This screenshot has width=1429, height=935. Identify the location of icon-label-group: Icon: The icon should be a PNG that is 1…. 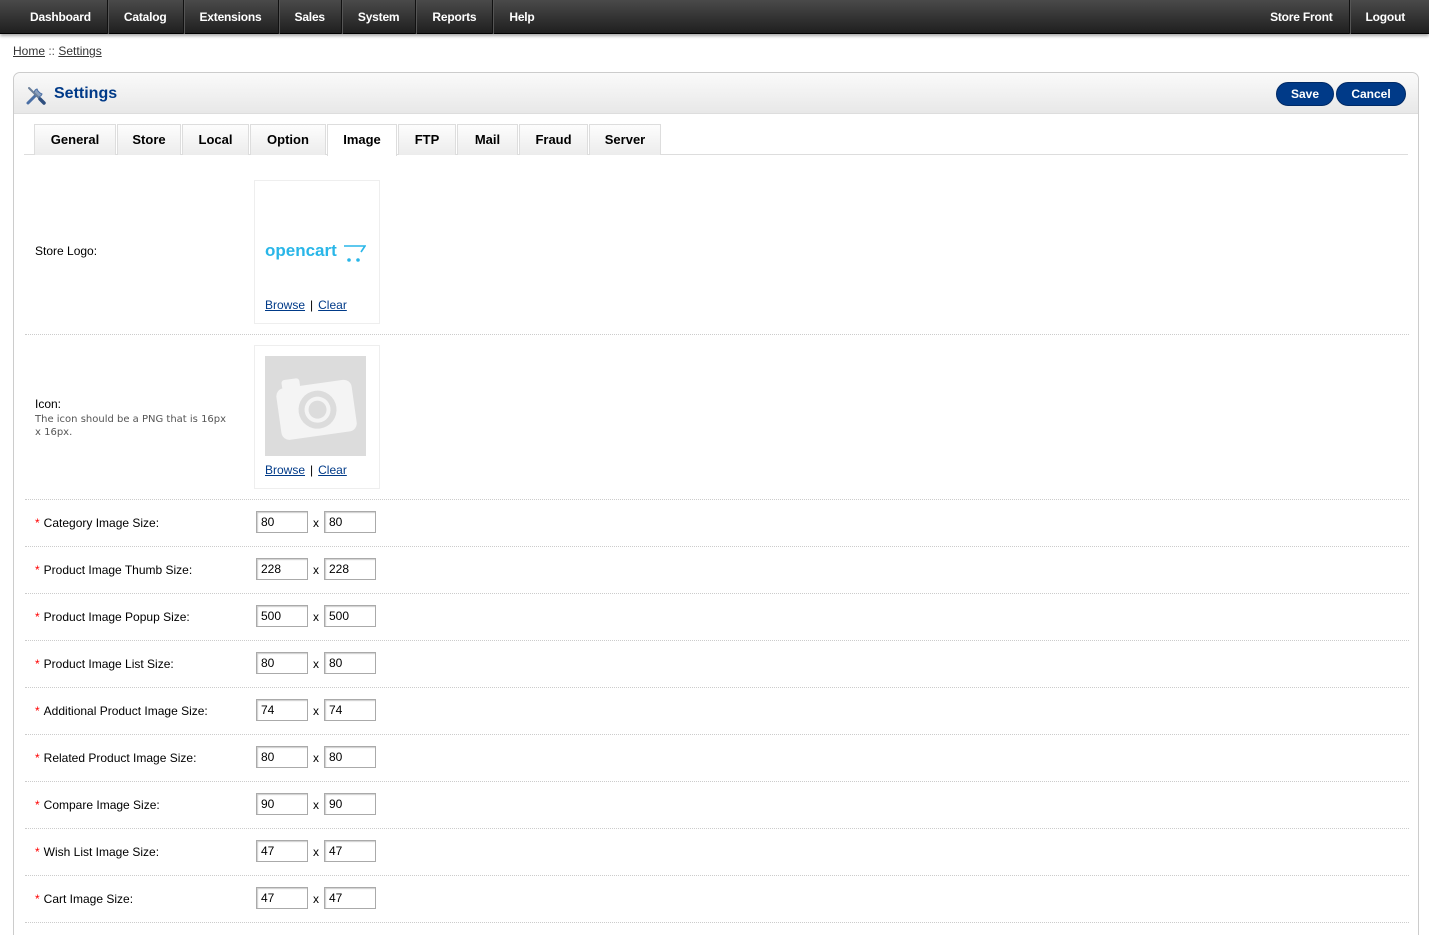
(135, 418).